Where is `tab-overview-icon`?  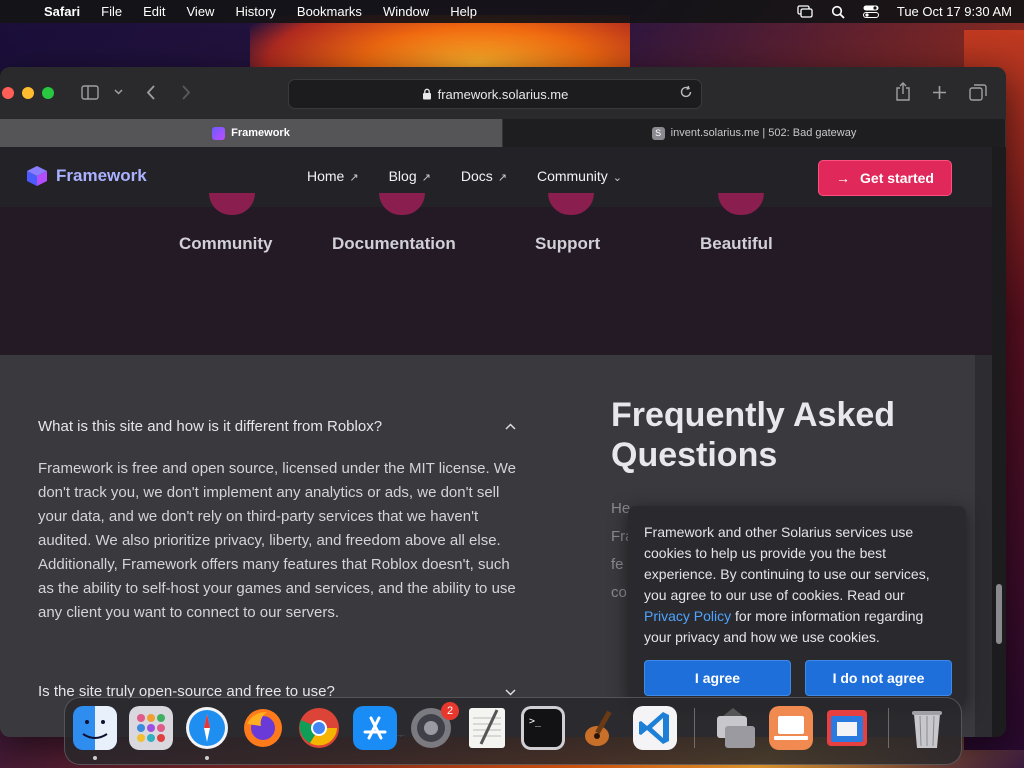 tab-overview-icon is located at coordinates (978, 92).